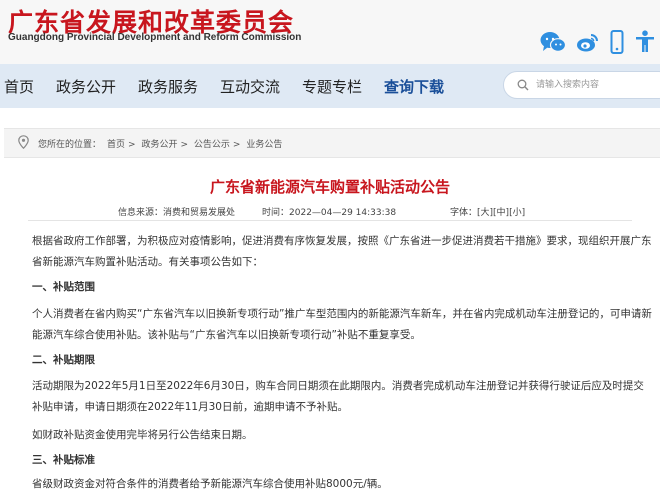 Image resolution: width=660 pixels, height=499 pixels. I want to click on article-time: 时间：2022—04—29 14:33:38, so click(329, 211).